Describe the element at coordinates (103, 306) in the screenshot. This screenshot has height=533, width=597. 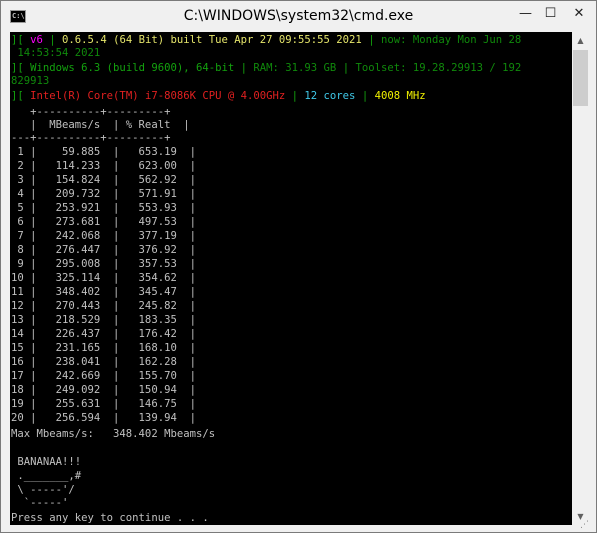
I see `table-row: 12 | 270.443 | 245.82 |` at that location.